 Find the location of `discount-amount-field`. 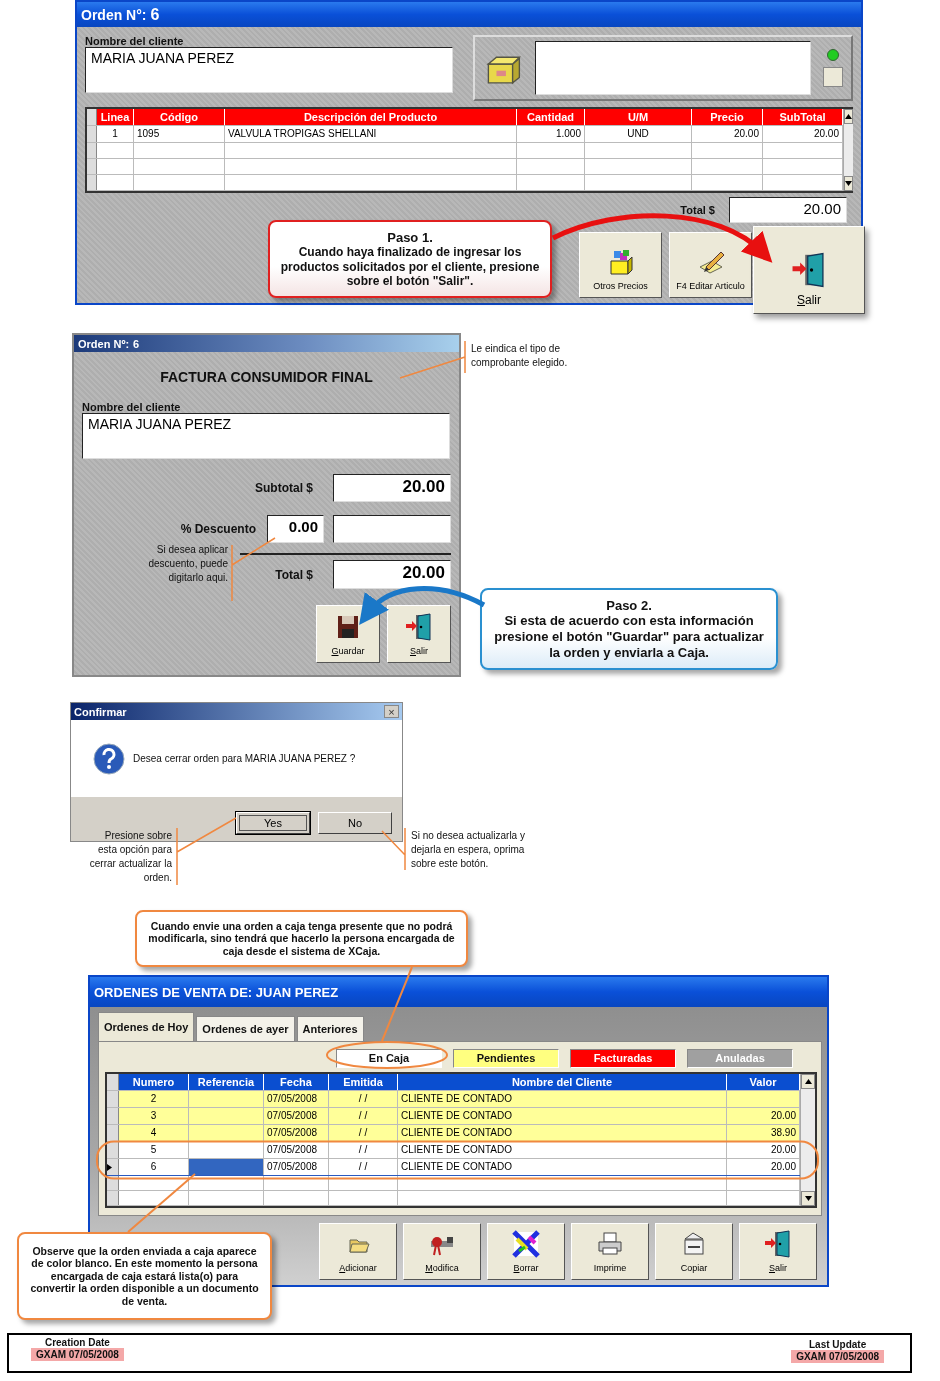

discount-amount-field is located at coordinates (392, 529).